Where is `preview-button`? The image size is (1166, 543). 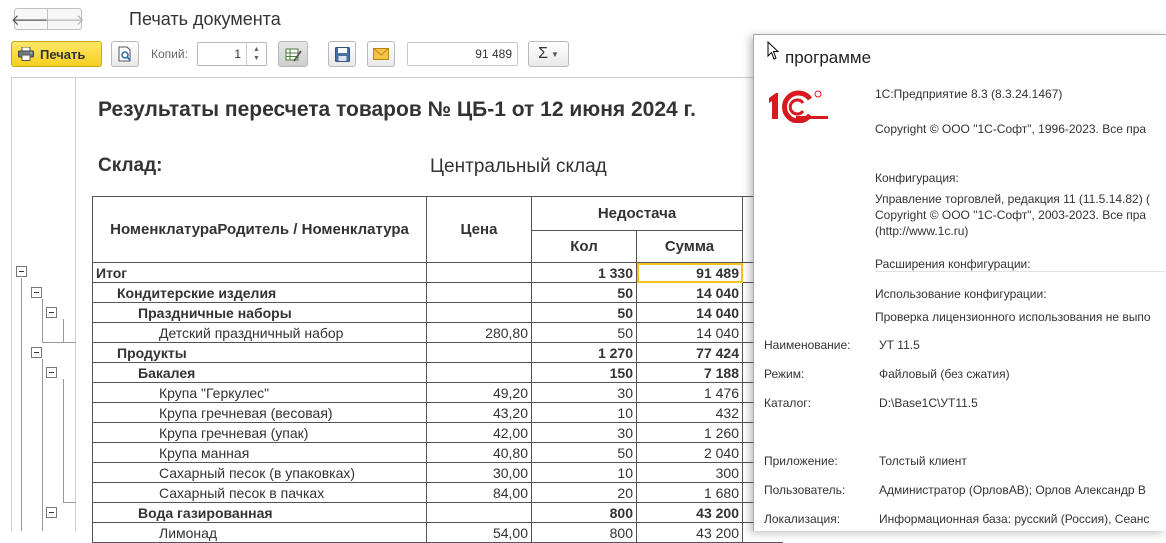
preview-button is located at coordinates (125, 54).